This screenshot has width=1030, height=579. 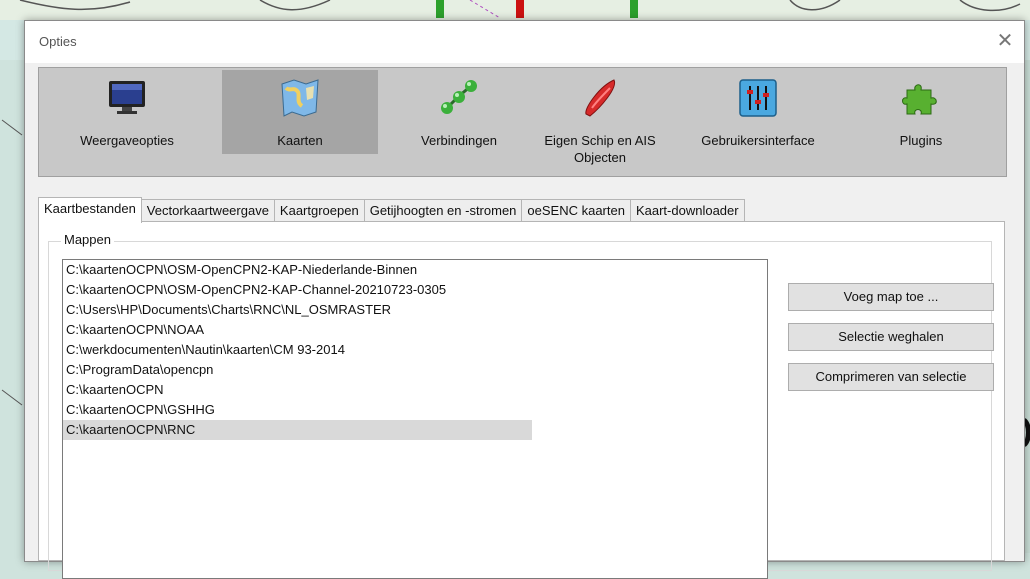 I want to click on tab-vectorkaartweergave: Vectorkaartweergave, so click(x=207, y=210).